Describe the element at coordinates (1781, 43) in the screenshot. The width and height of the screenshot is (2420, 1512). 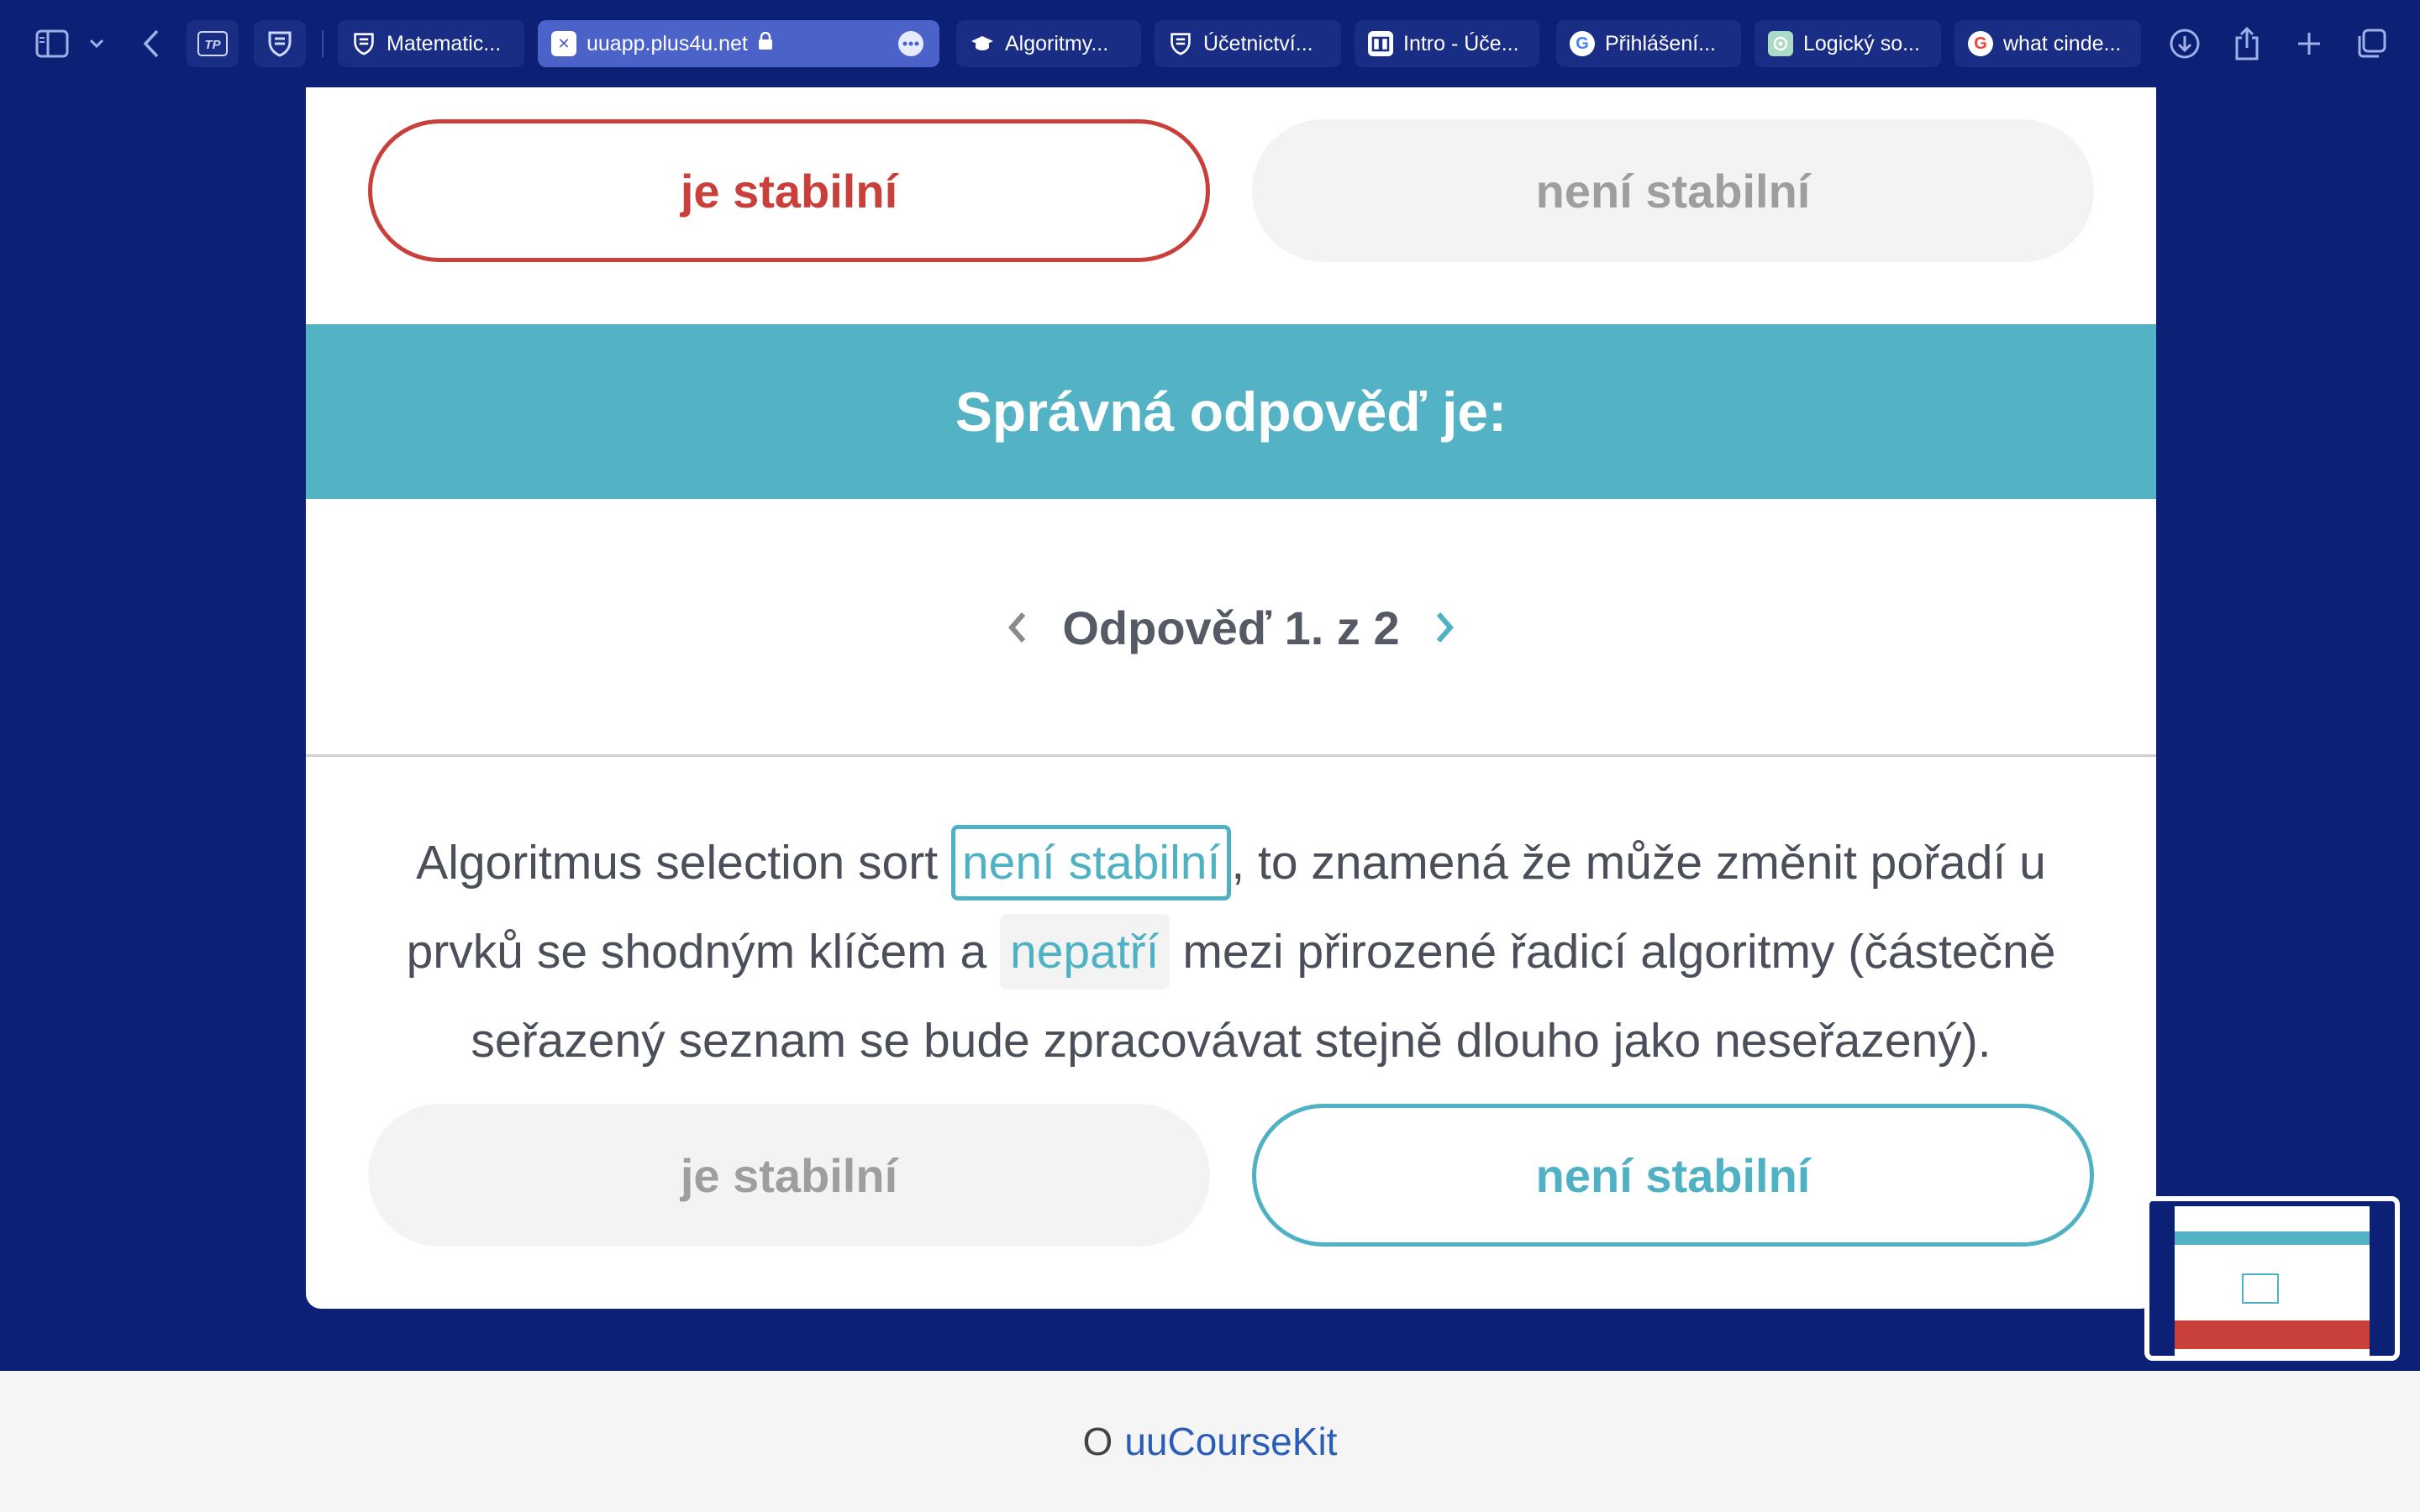
I see `openai-icon` at that location.